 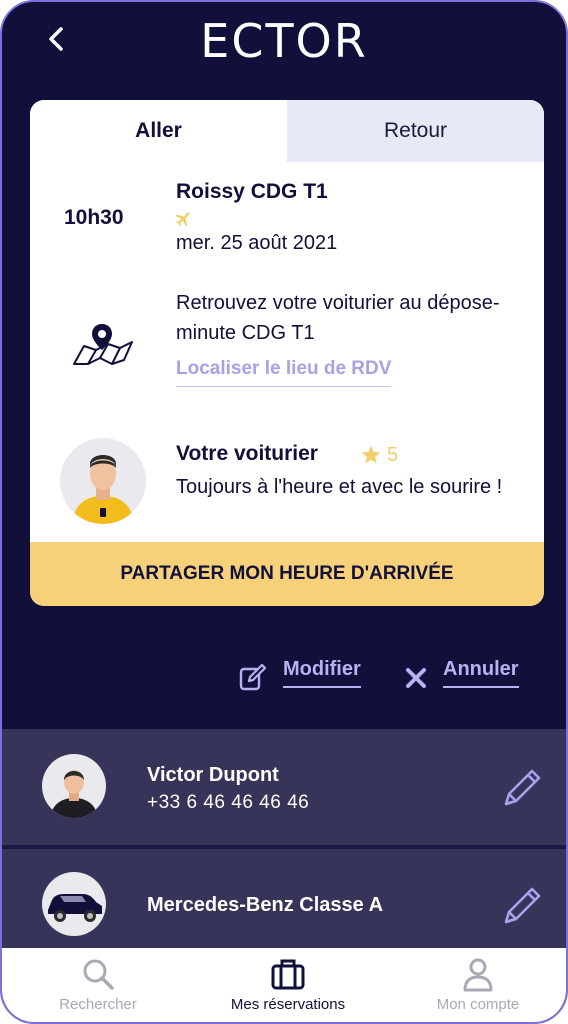 What do you see at coordinates (158, 131) in the screenshot?
I see `tab-aller: Aller` at bounding box center [158, 131].